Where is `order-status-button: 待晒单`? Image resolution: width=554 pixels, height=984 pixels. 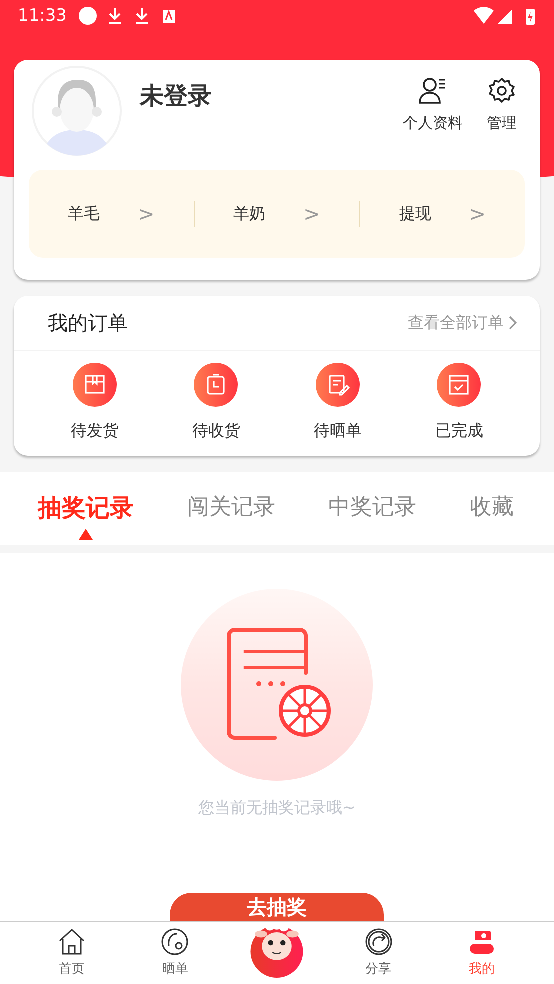
order-status-button: 待晒单 is located at coordinates (338, 402).